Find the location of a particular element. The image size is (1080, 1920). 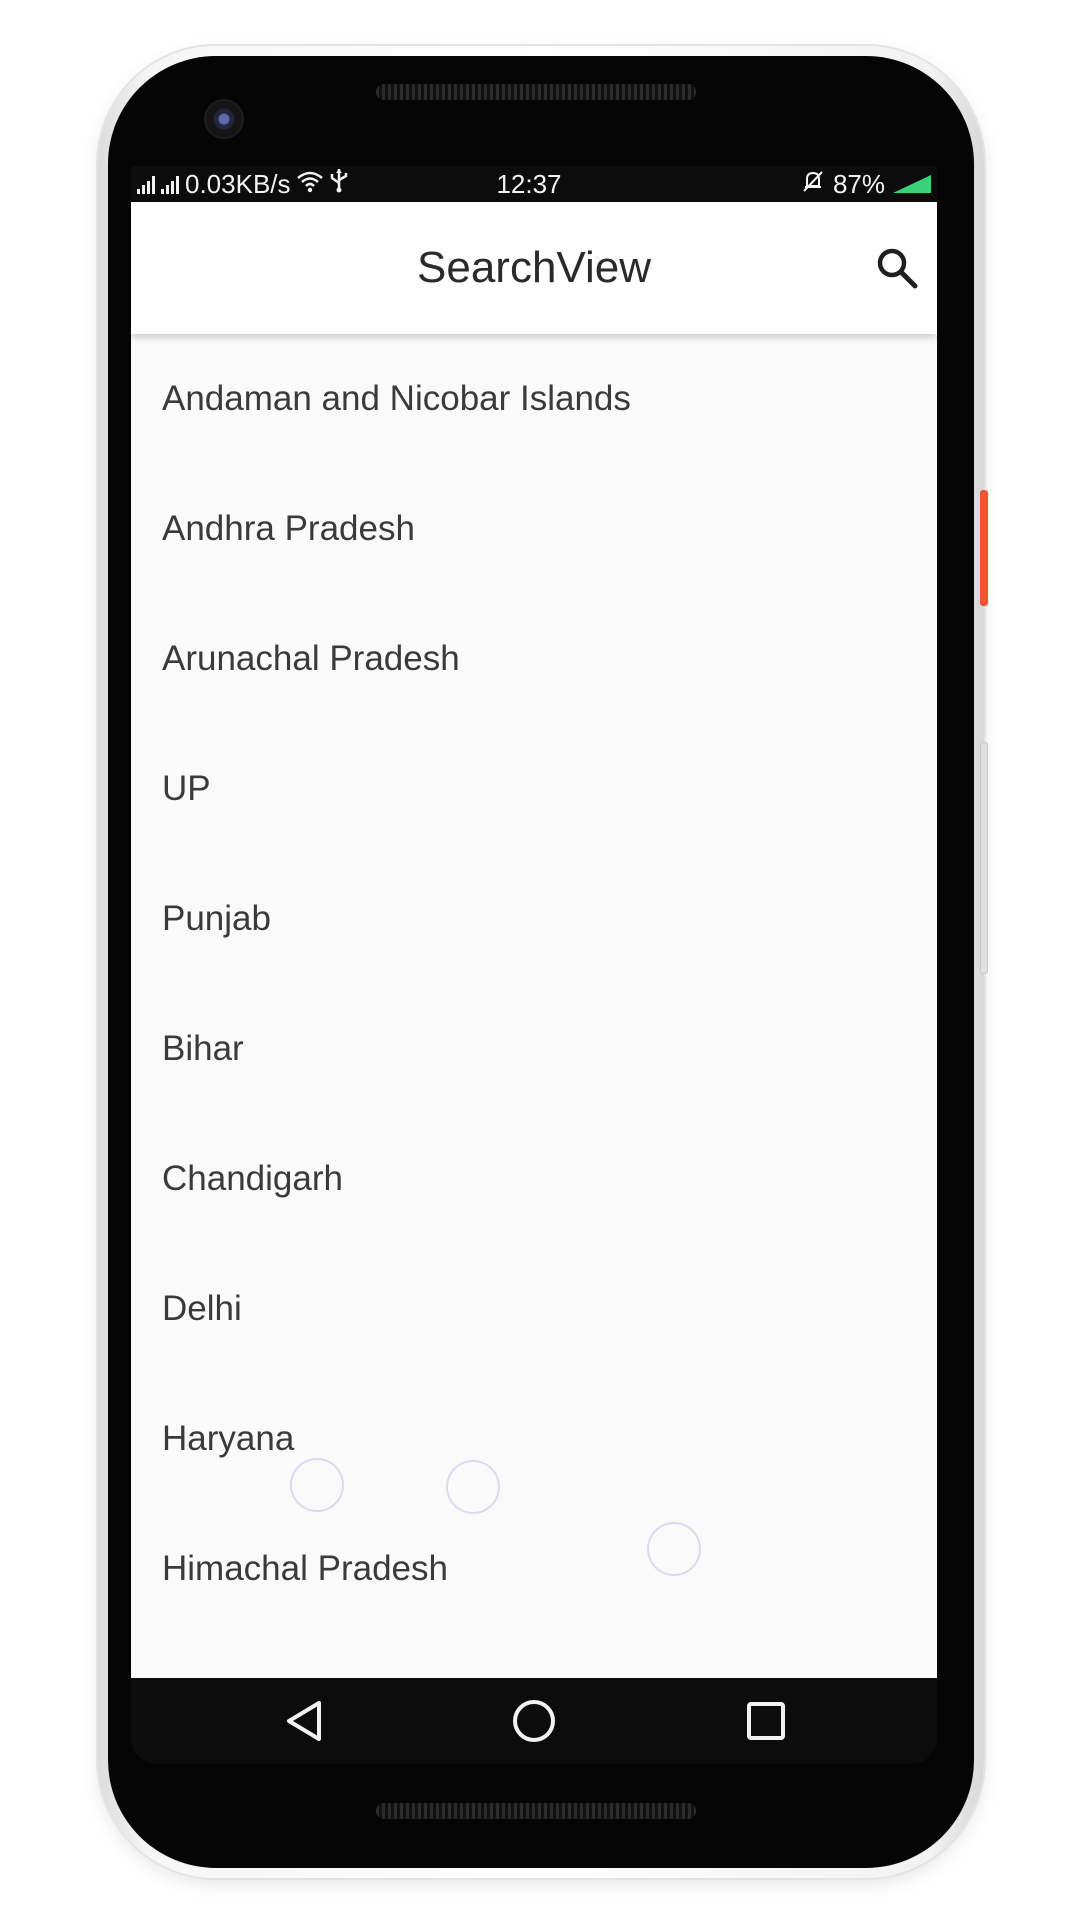

power-button is located at coordinates (984, 548).